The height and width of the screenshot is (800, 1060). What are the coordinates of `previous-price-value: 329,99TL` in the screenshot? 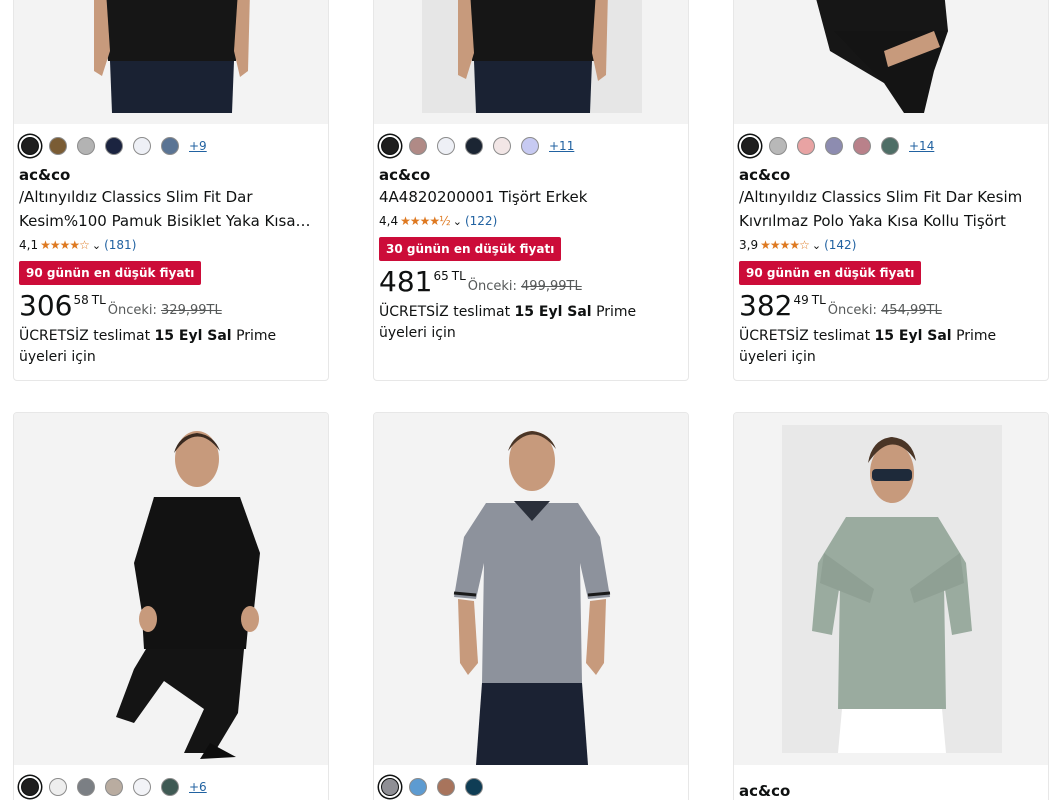 It's located at (191, 310).